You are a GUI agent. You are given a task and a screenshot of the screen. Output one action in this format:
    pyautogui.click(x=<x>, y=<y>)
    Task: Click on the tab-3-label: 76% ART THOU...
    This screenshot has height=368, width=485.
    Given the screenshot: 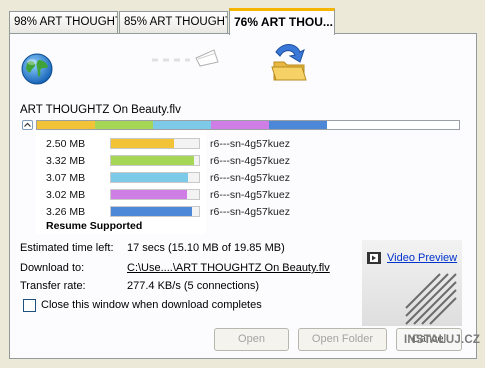 What is the action you would take?
    pyautogui.click(x=283, y=22)
    